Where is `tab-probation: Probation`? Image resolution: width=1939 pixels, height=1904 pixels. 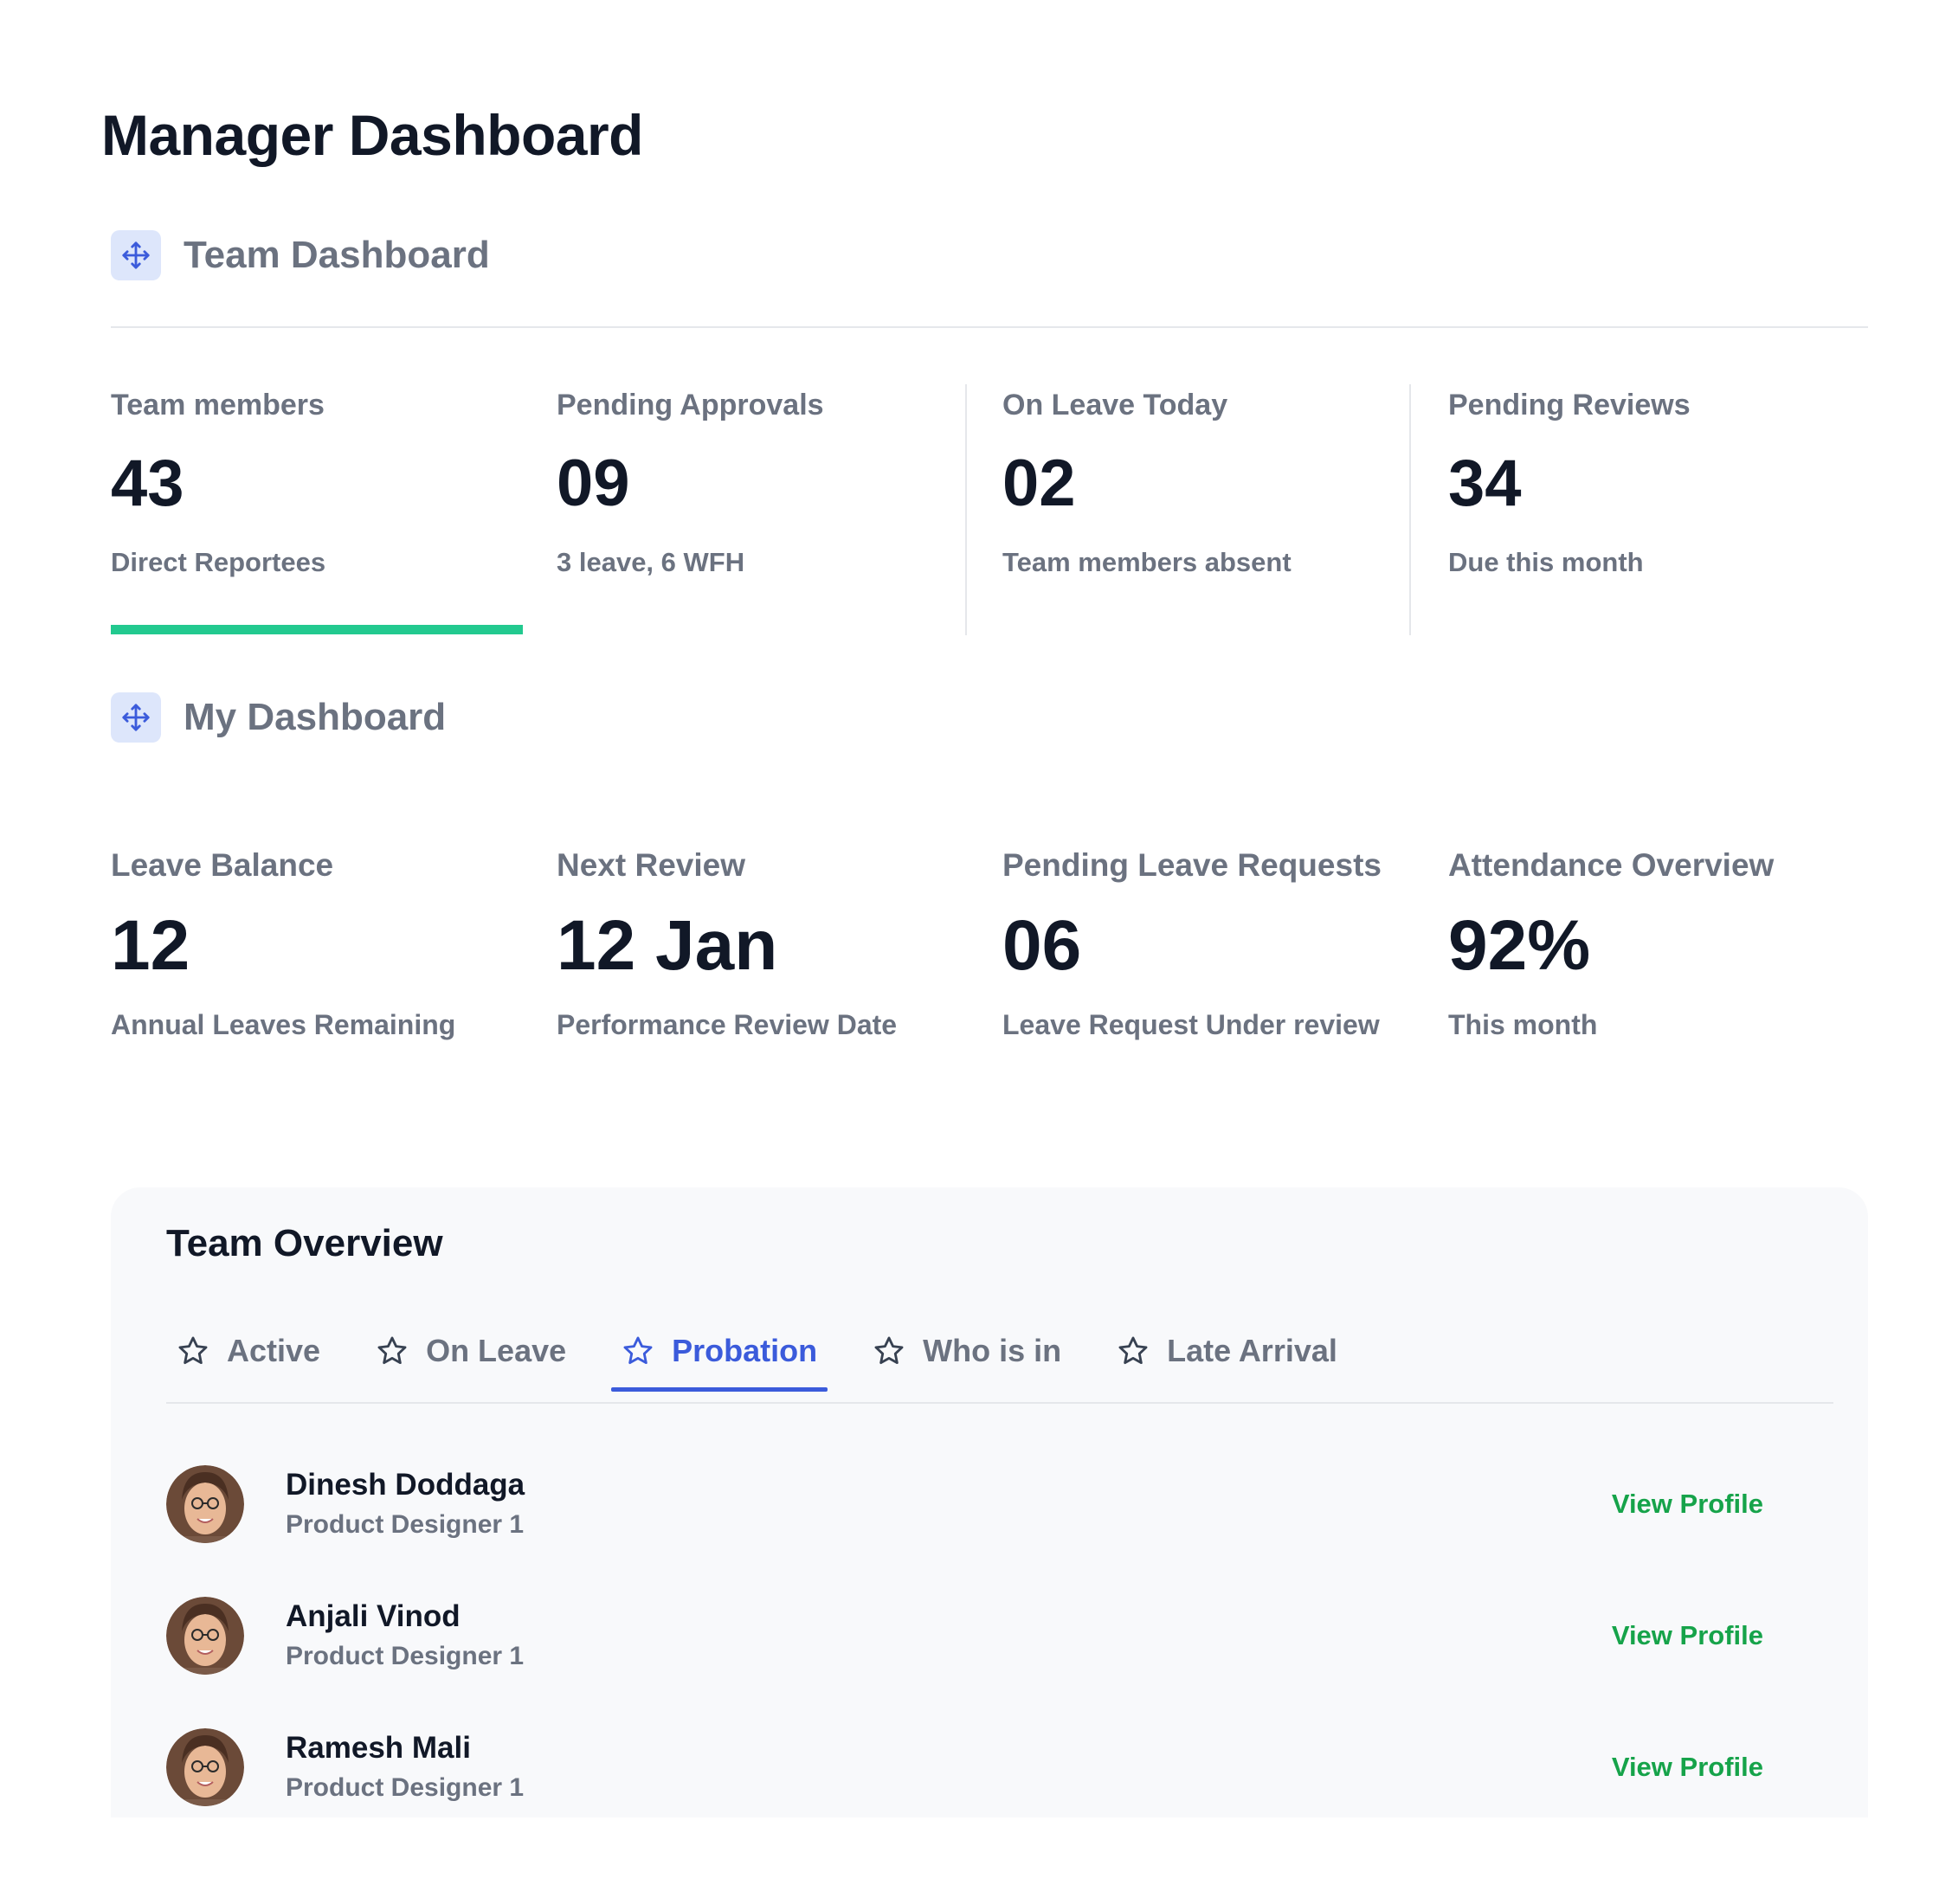 tab-probation: Probation is located at coordinates (719, 1353).